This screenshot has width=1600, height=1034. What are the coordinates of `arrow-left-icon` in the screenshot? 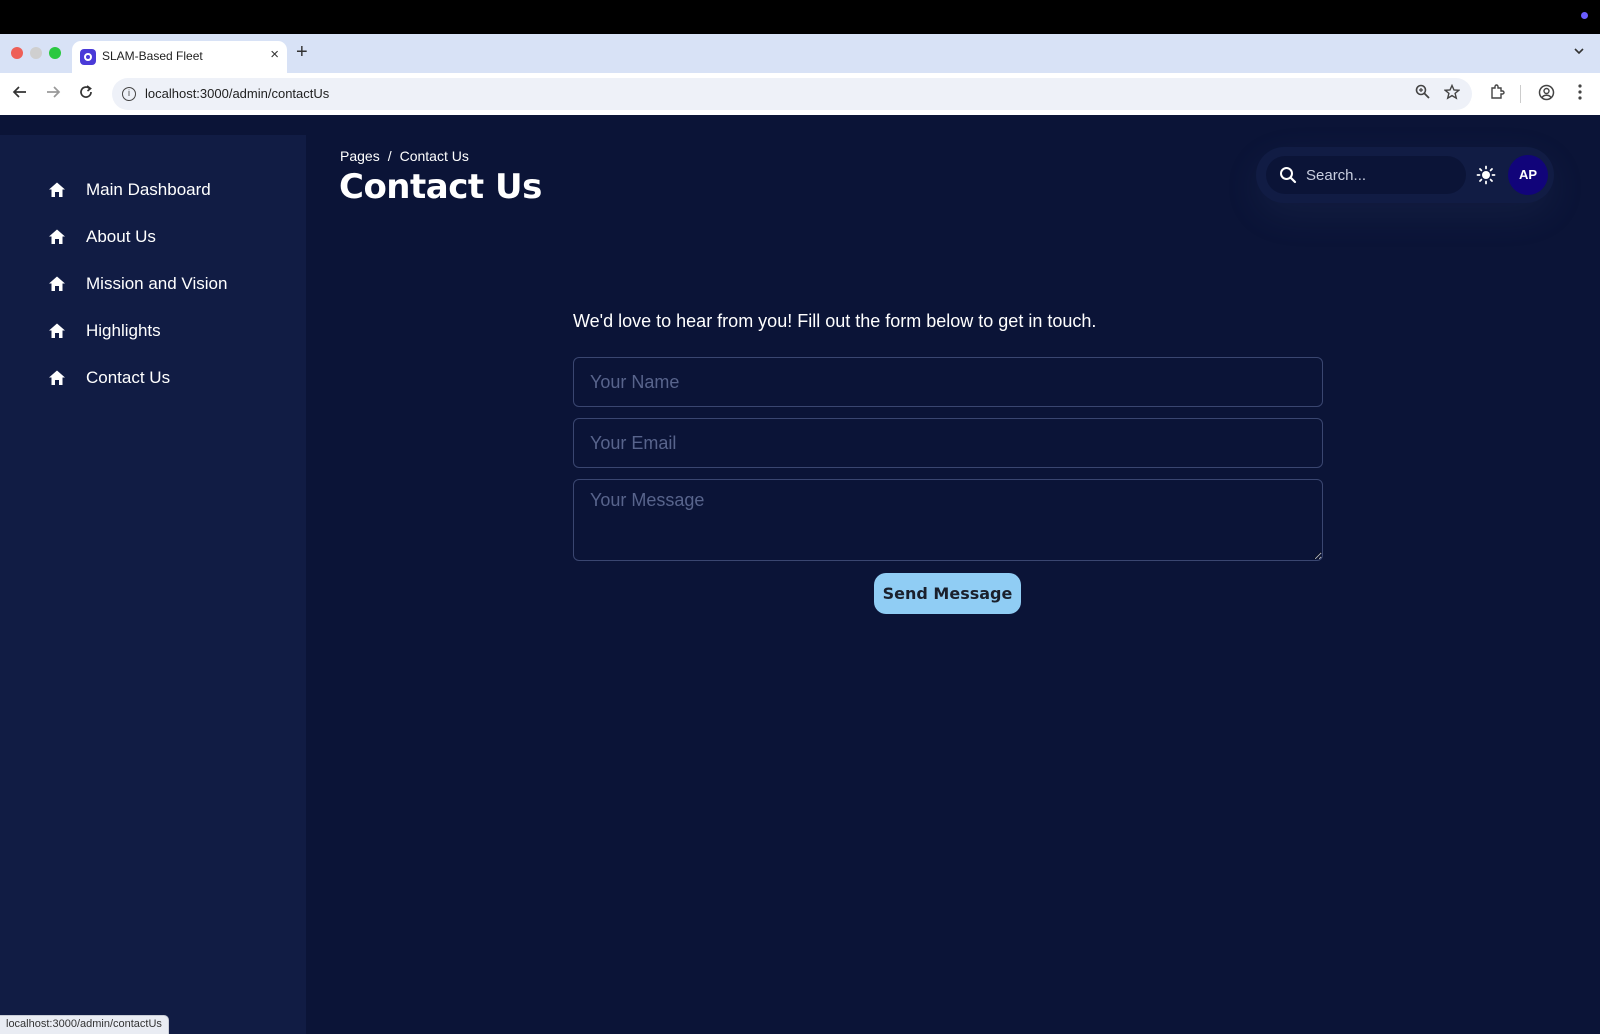 It's located at (19, 92).